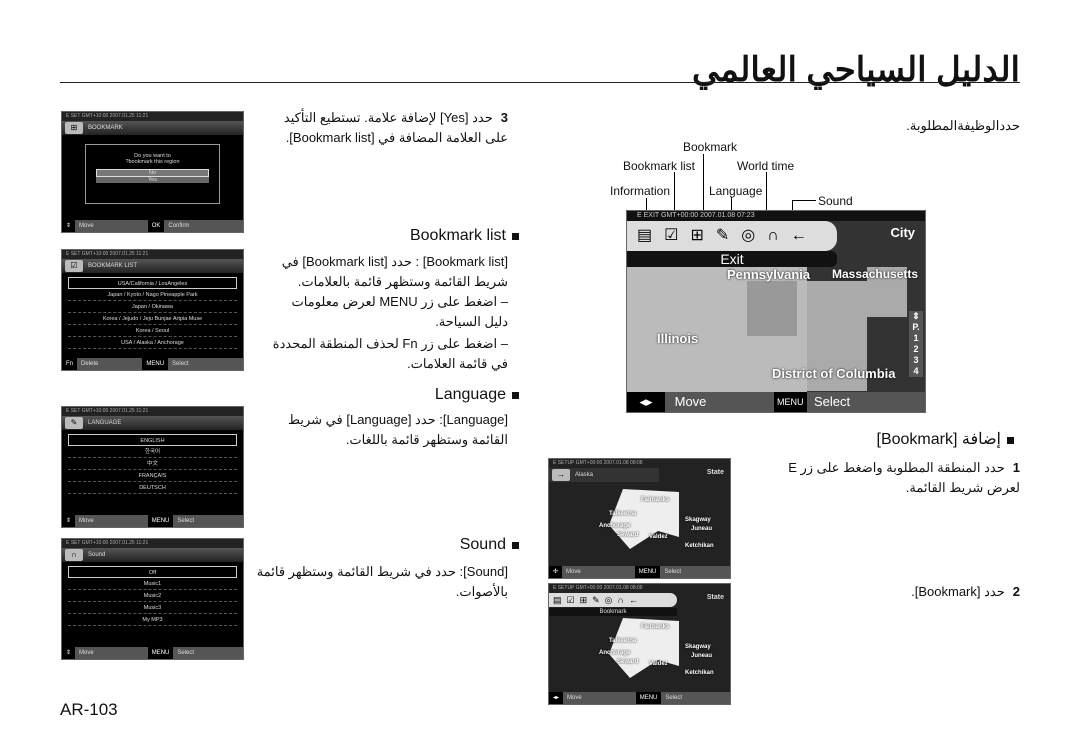 The image size is (1080, 752). What do you see at coordinates (152, 319) in the screenshot?
I see `list-item: Korea / Jejudo / Jeju Bunjae Artpia Muse` at bounding box center [152, 319].